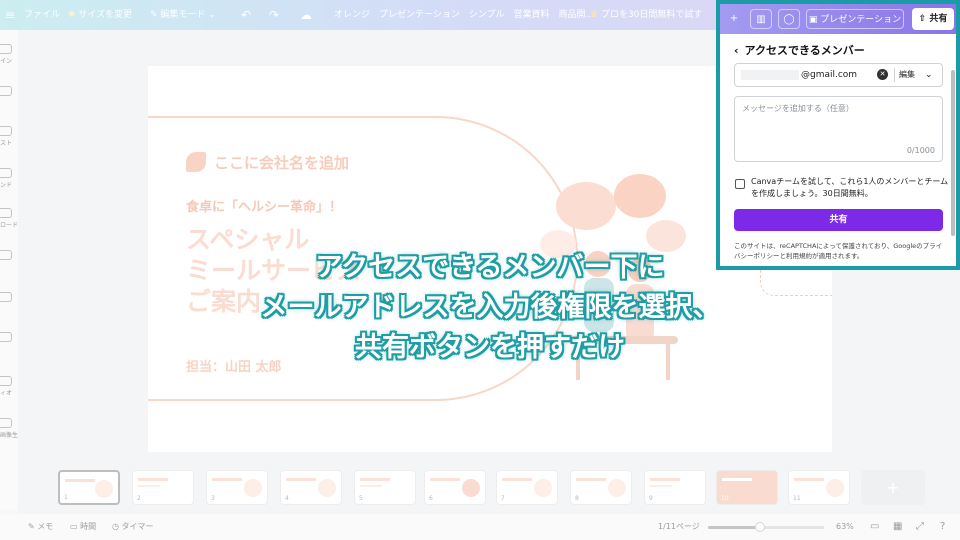 This screenshot has height=540, width=960. What do you see at coordinates (740, 184) in the screenshot?
I see `team-trial-checkbox` at bounding box center [740, 184].